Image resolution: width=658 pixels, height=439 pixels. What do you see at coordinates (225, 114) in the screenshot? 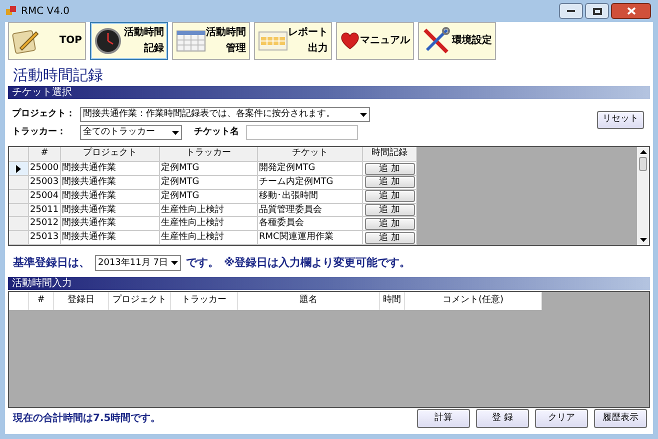
I see `project-dropdown: 間接共通作業：作業時間記録表では、各案件に按分されます。` at bounding box center [225, 114].